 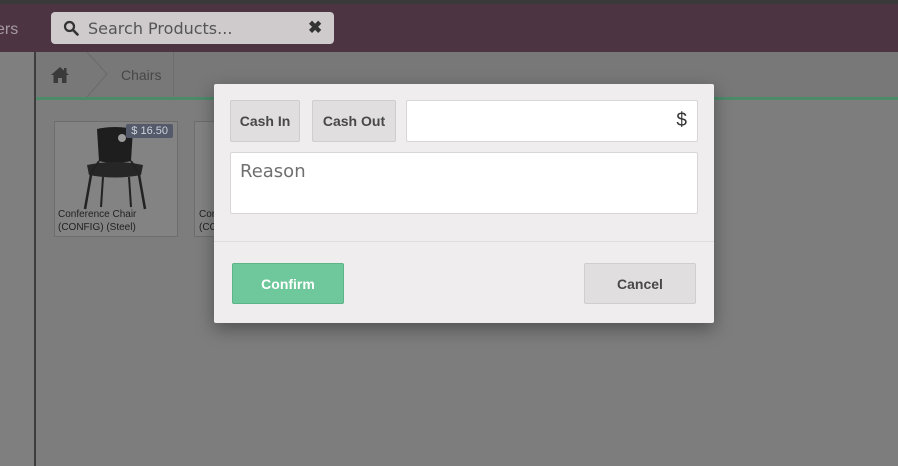 What do you see at coordinates (640, 283) in the screenshot?
I see `cancel-button: Cancel` at bounding box center [640, 283].